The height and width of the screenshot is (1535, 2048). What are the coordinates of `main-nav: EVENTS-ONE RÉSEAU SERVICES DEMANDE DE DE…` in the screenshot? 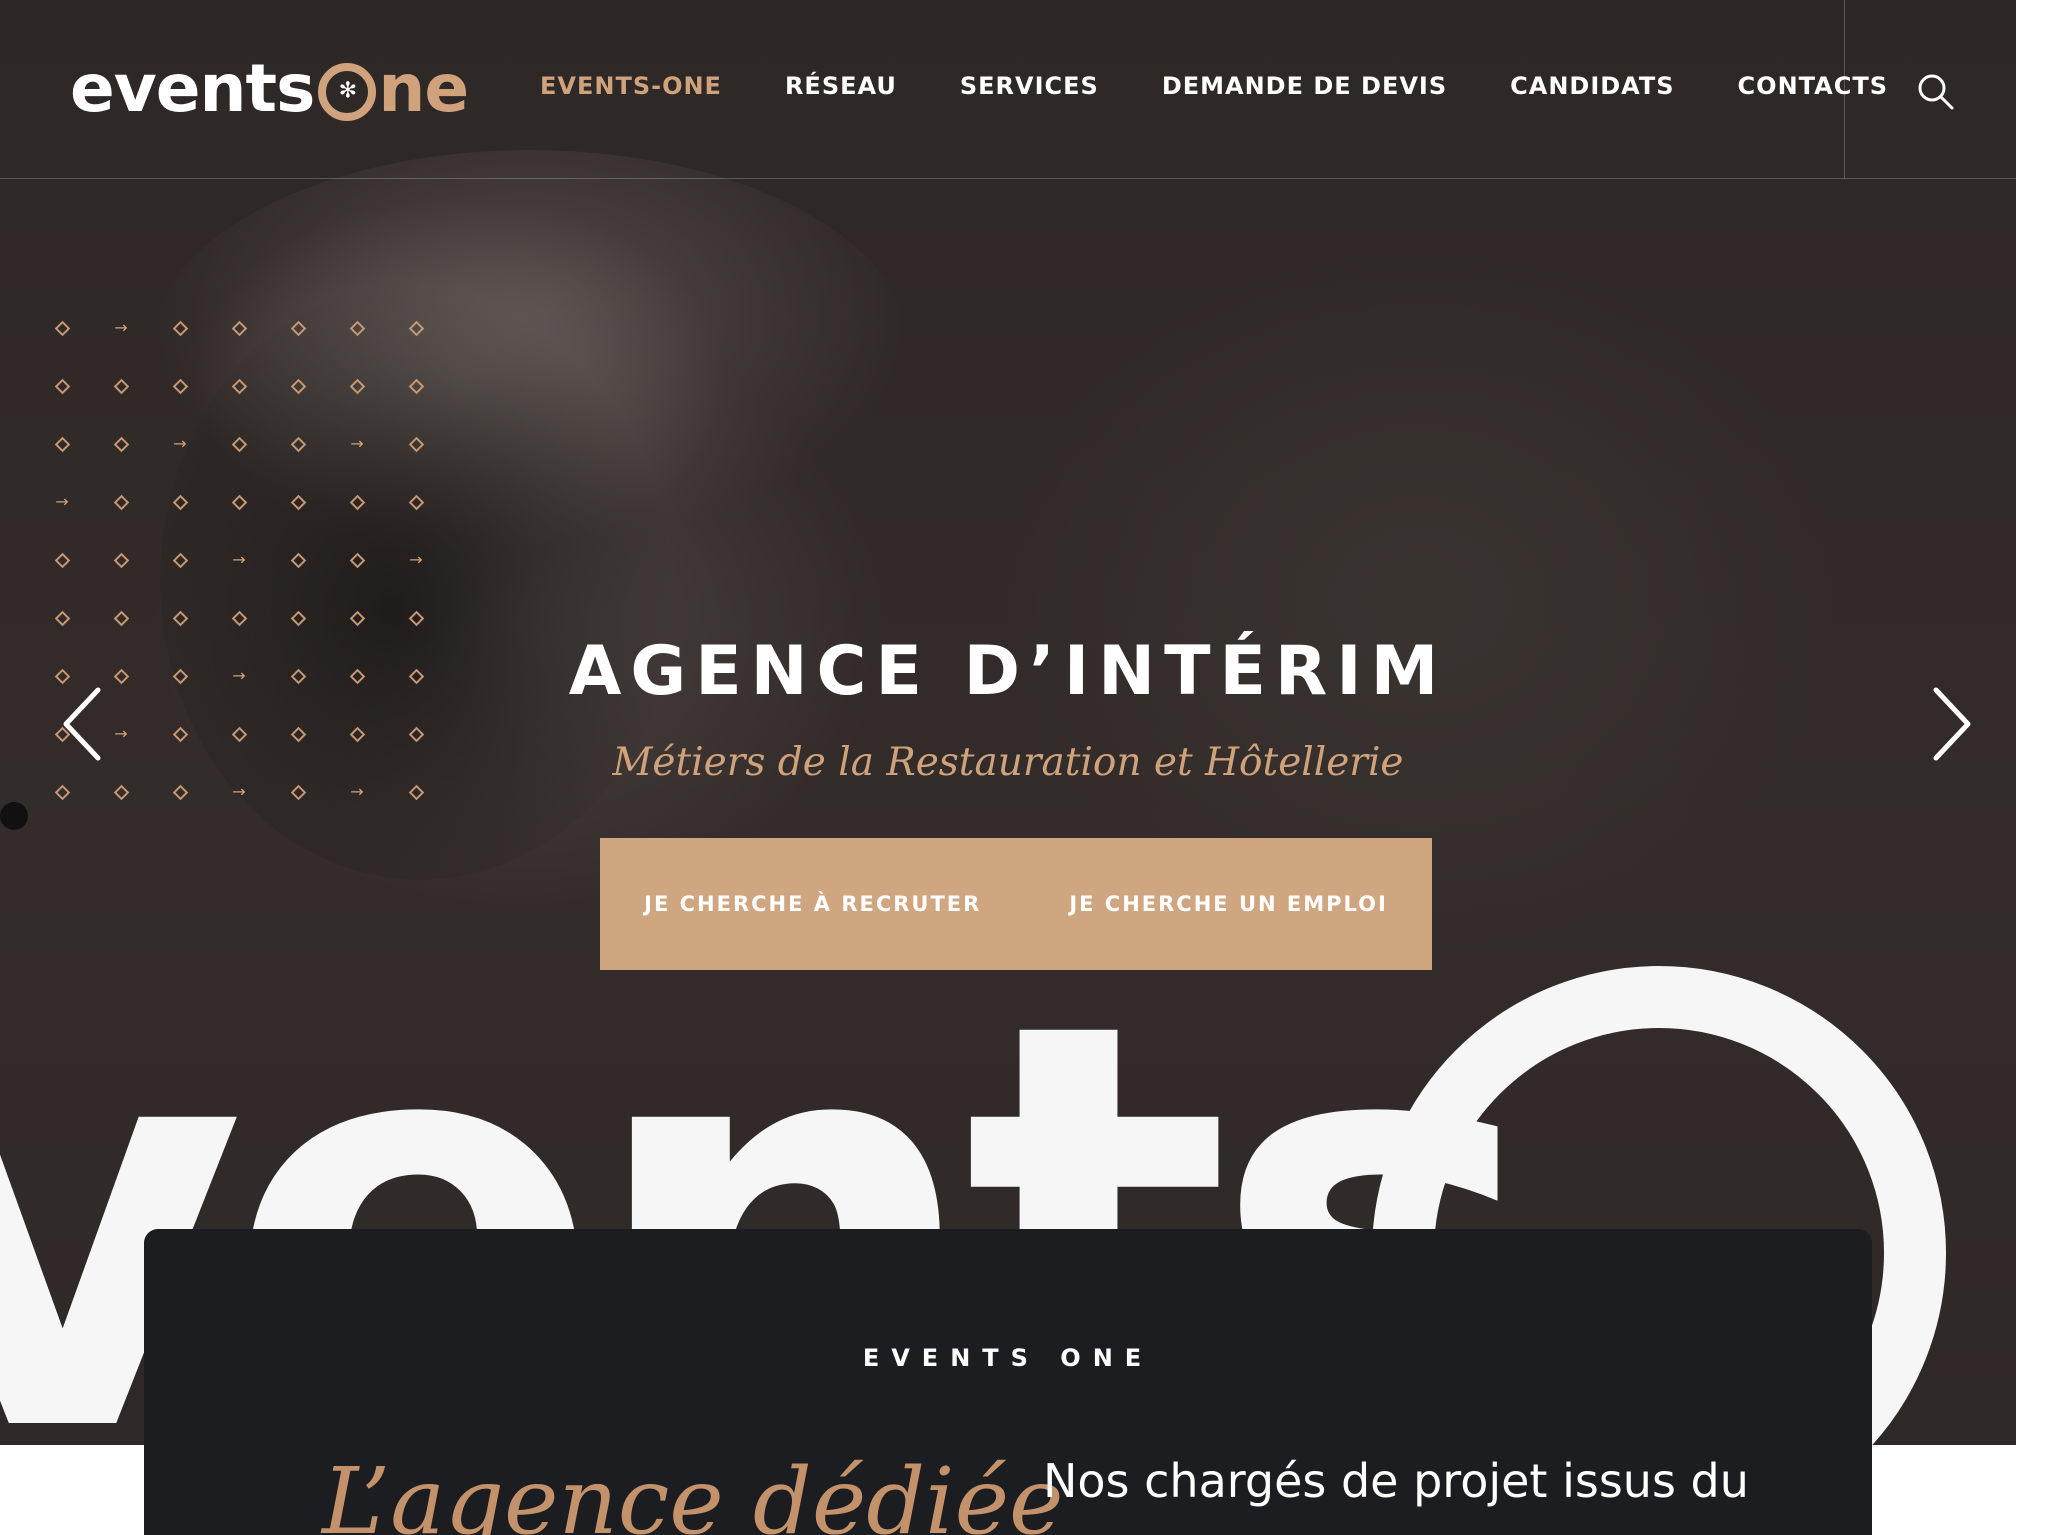 It's located at (1245, 86).